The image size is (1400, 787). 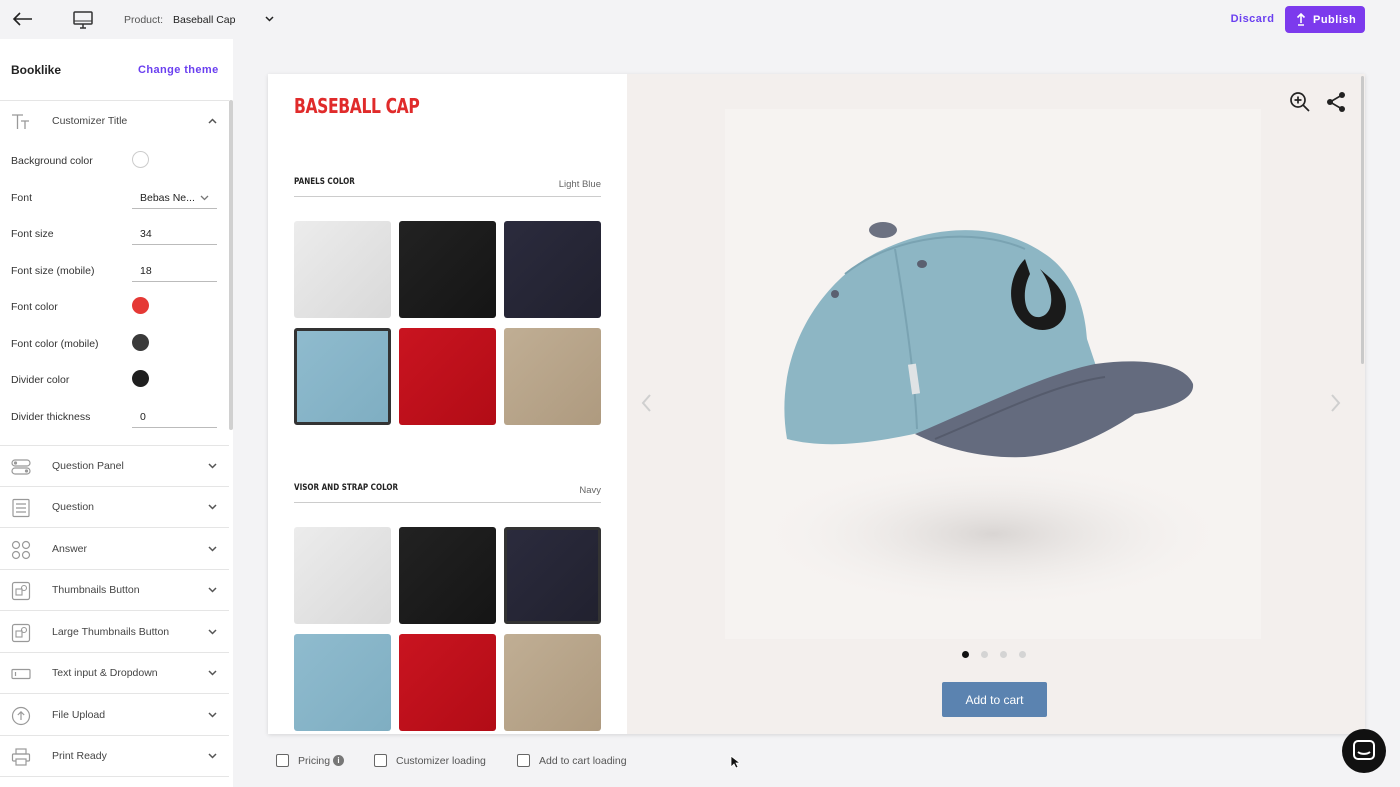 I want to click on prop-label: Divider color, so click(x=40, y=380).